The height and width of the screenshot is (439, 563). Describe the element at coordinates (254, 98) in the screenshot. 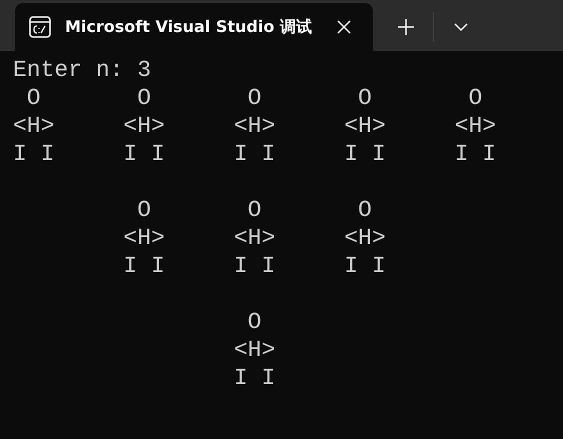

I see `terminal-output-line: O O O O O` at that location.